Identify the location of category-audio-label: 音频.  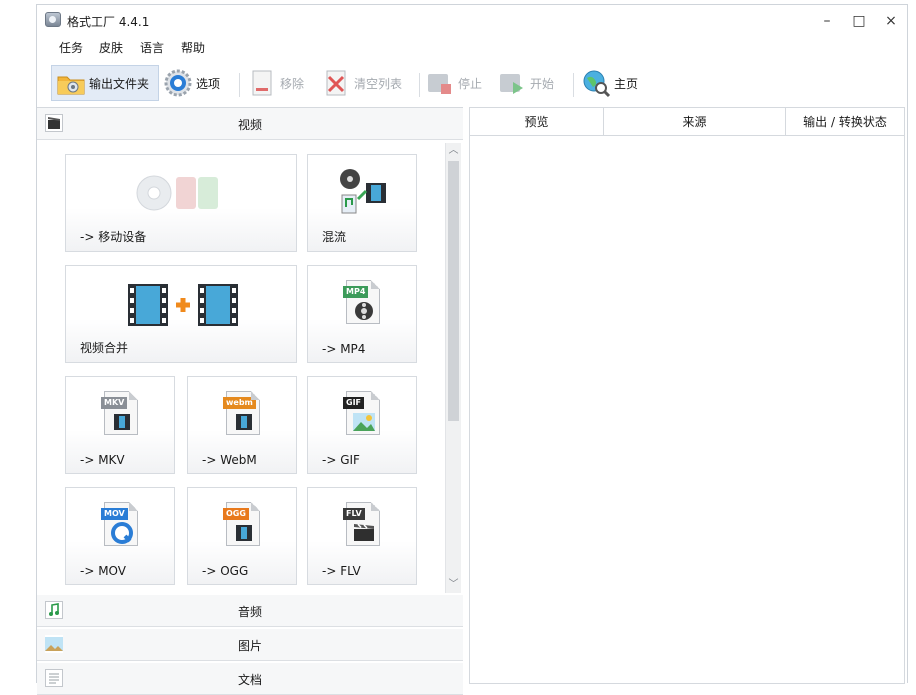
(249, 612).